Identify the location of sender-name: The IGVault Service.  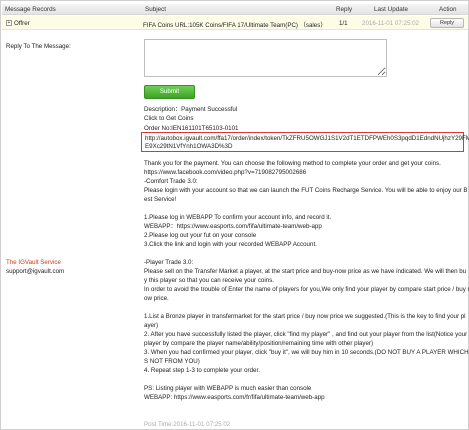
(33, 262).